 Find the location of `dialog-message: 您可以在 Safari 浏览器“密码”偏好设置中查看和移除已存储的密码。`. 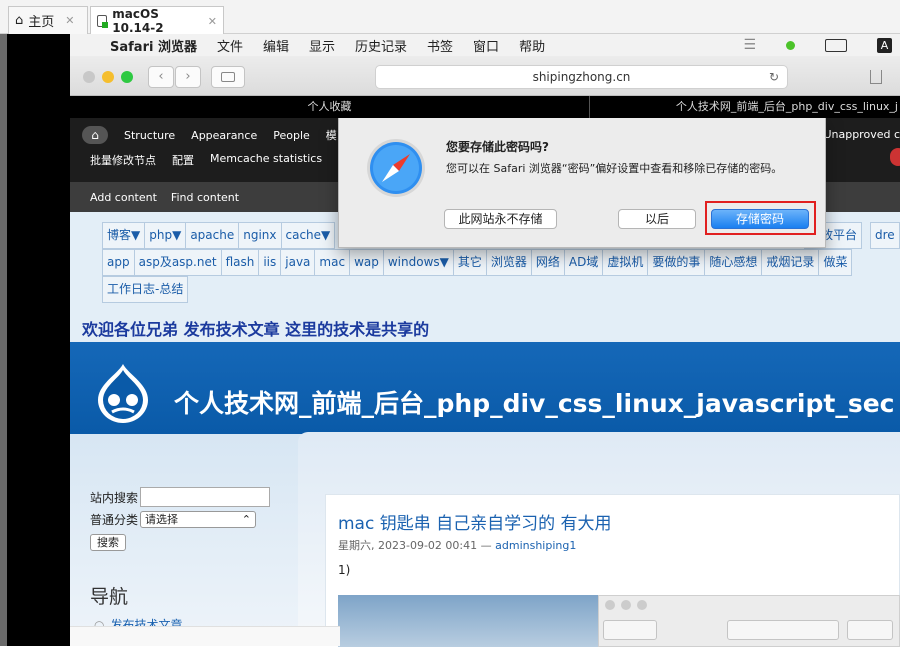

dialog-message: 您可以在 Safari 浏览器“密码”偏好设置中查看和移除已存储的密码。 is located at coordinates (614, 168).